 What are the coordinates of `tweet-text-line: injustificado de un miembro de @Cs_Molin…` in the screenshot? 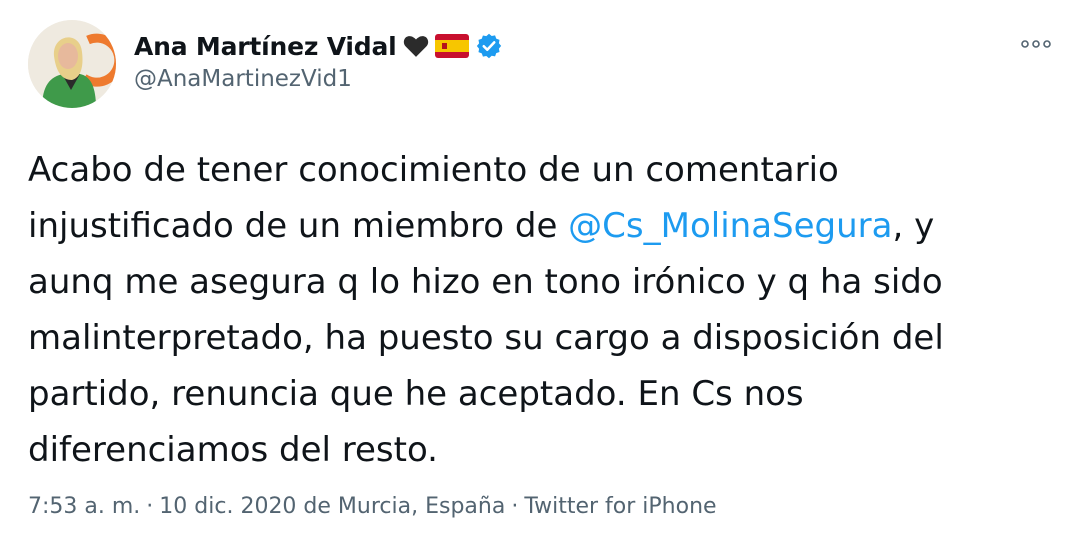 It's located at (543, 226).